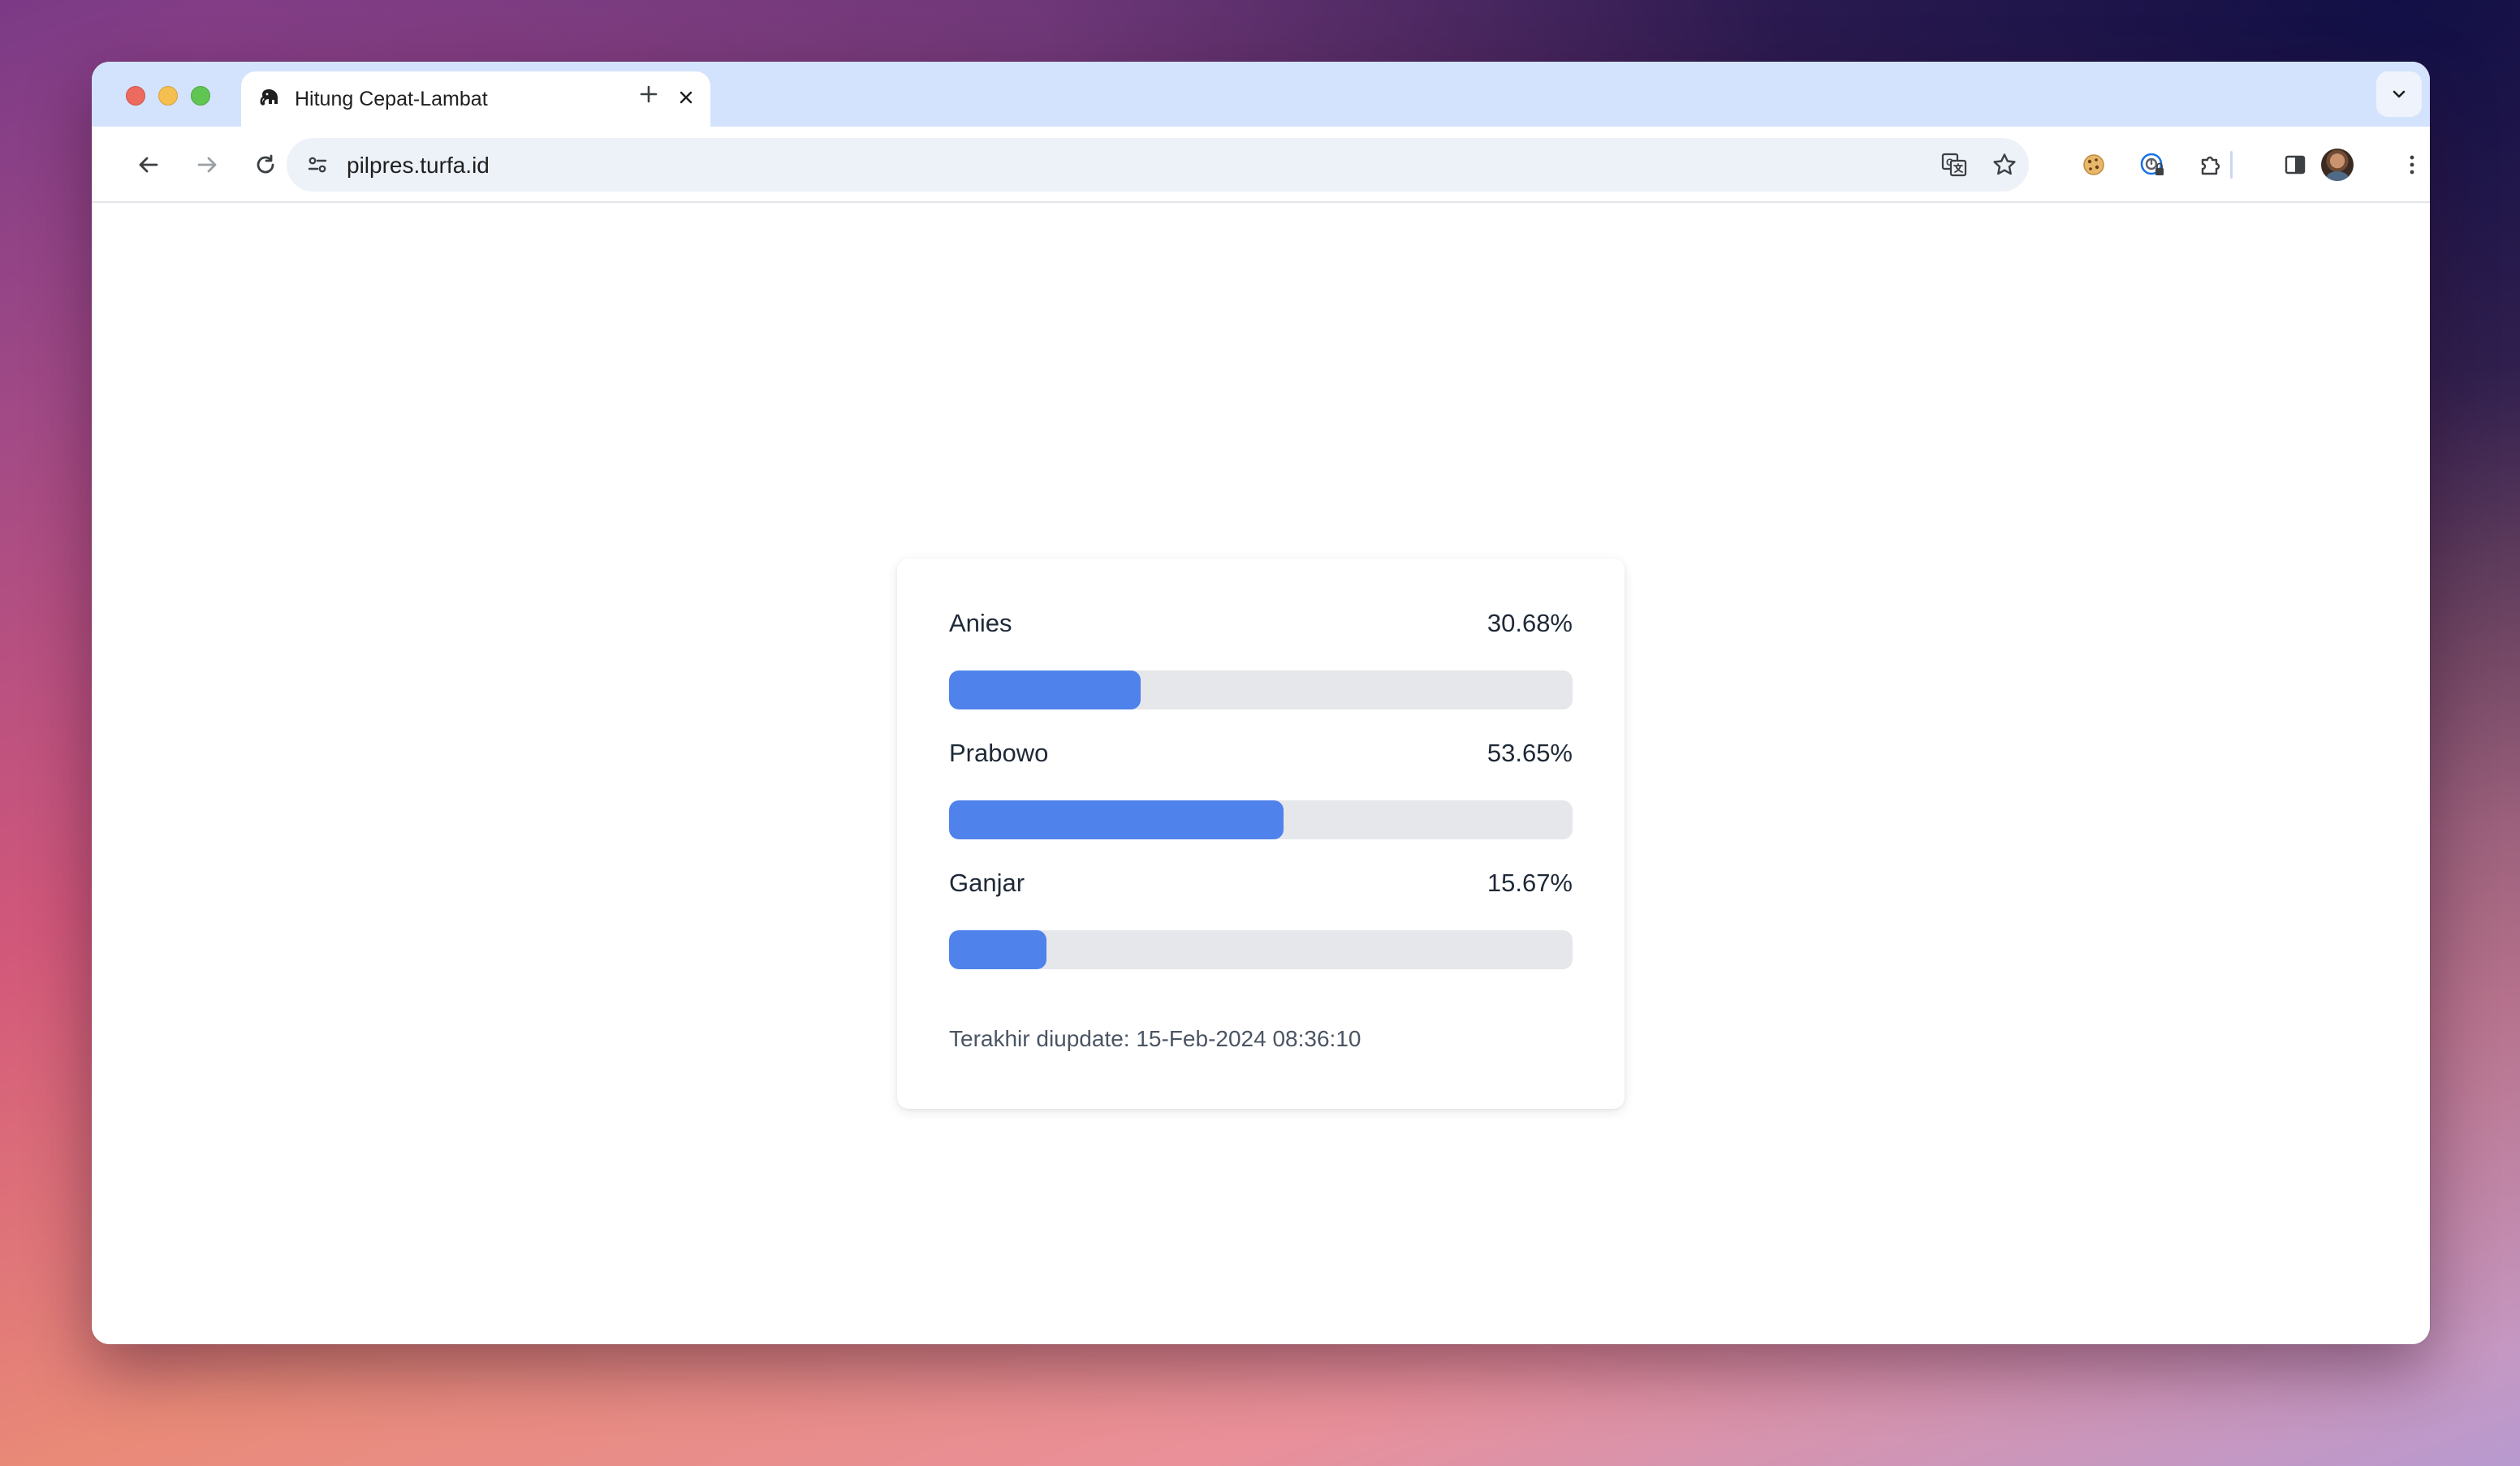  What do you see at coordinates (999, 753) in the screenshot?
I see `candidate-name: Prabowo` at bounding box center [999, 753].